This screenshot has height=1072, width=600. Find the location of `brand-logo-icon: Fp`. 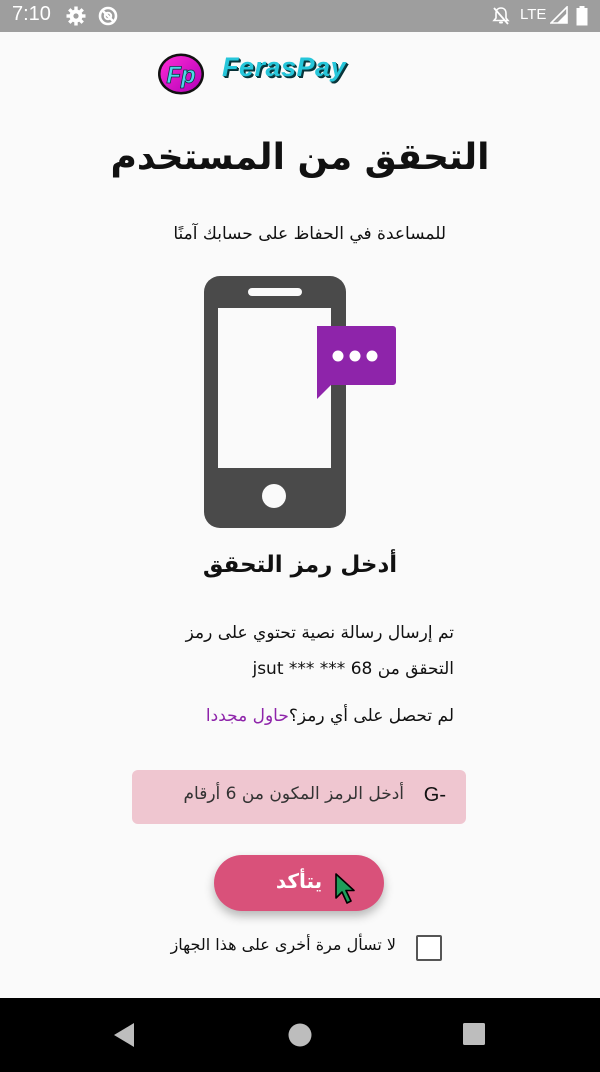

brand-logo-icon: Fp is located at coordinates (181, 74).